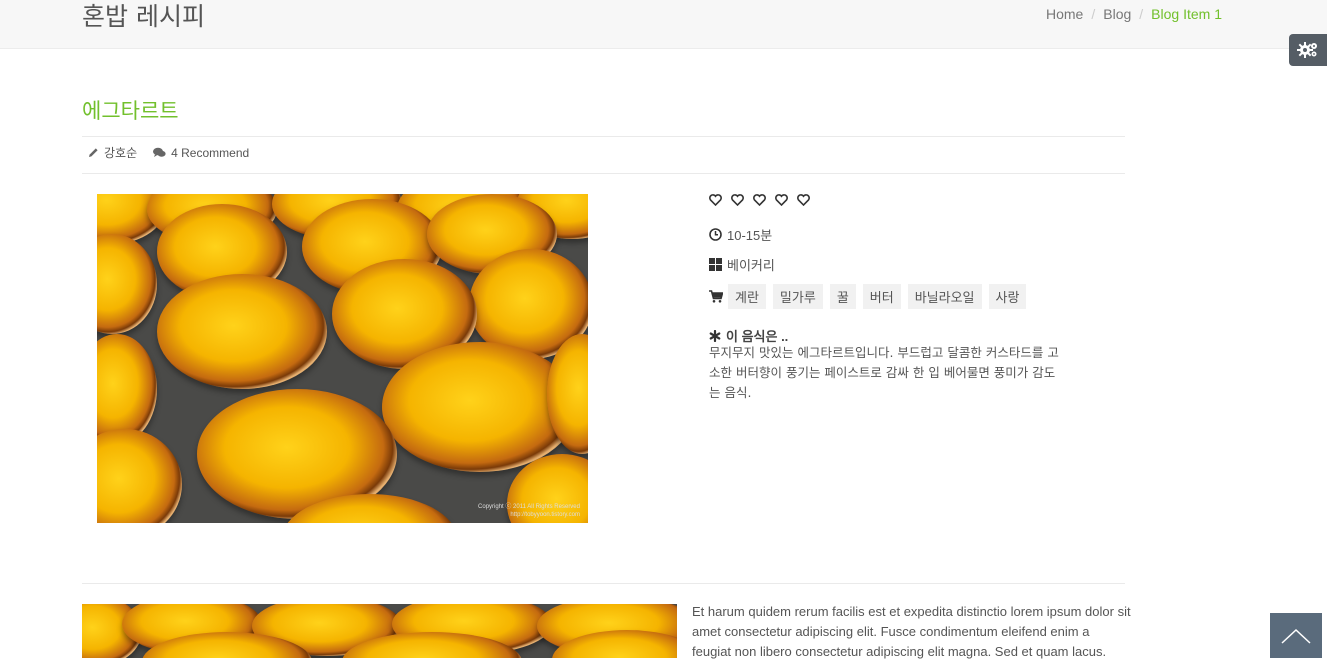 Image resolution: width=1327 pixels, height=662 pixels. What do you see at coordinates (842, 296) in the screenshot?
I see `ingredient-tag: 꿀` at bounding box center [842, 296].